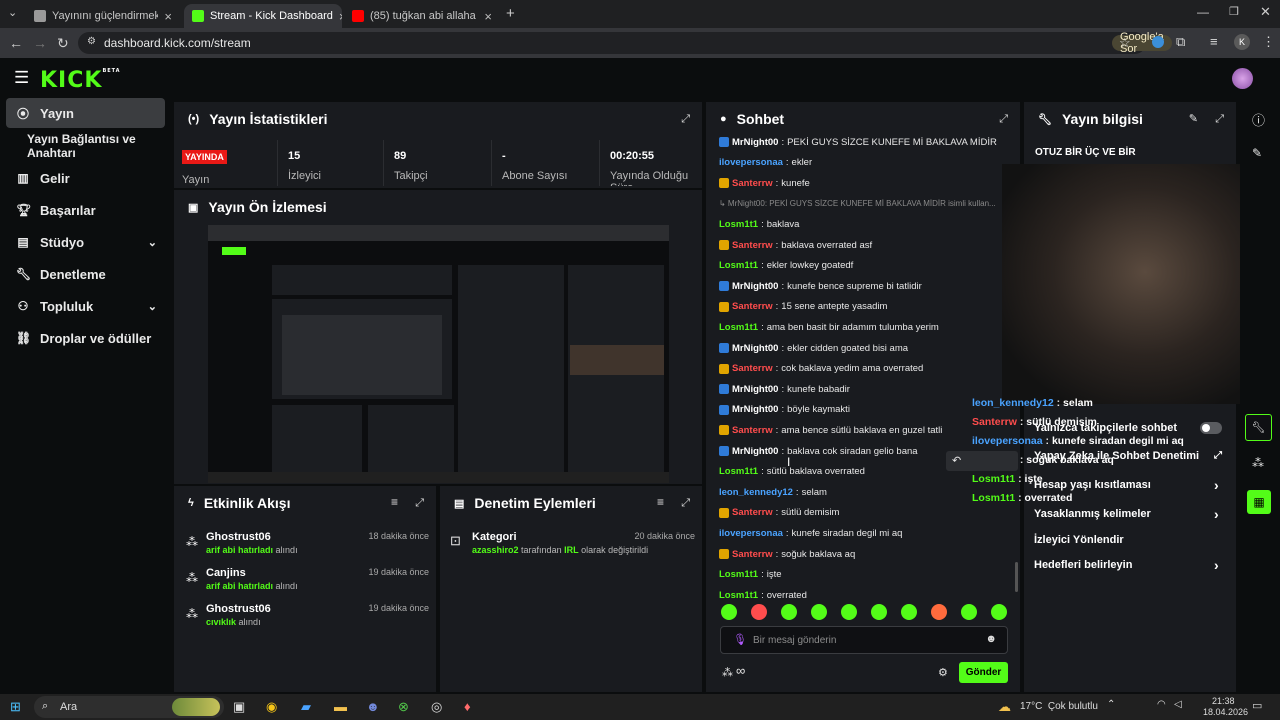  Describe the element at coordinates (864, 245) in the screenshot. I see `chat-message: Santerrw: baklava overrated asf` at that location.